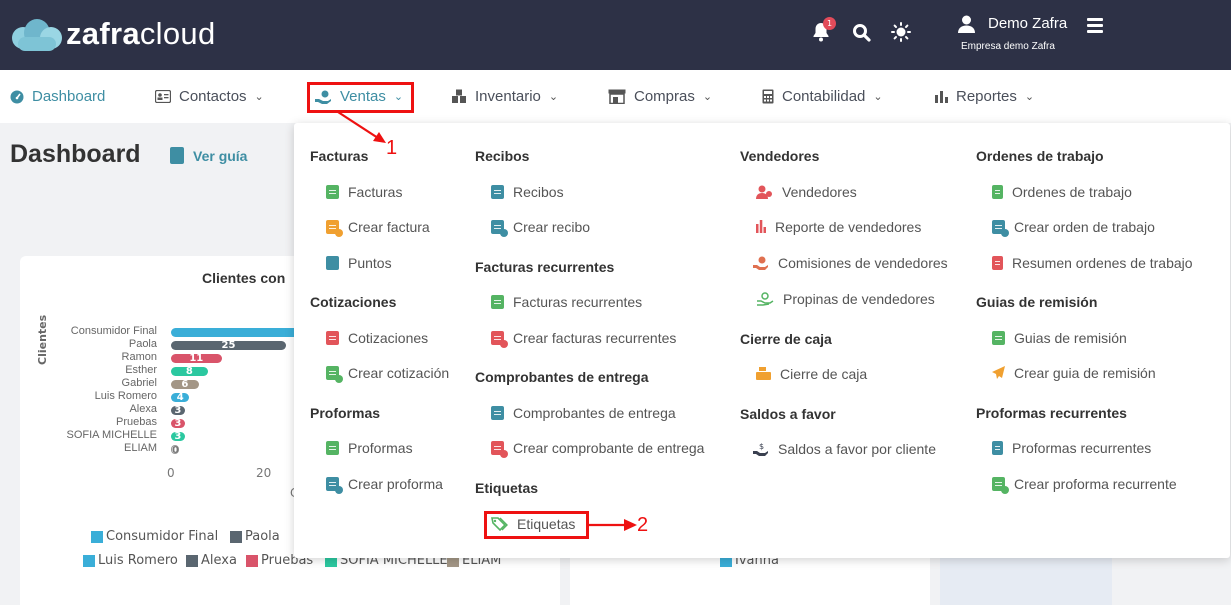 The image size is (1231, 605). Describe the element at coordinates (392, 148) in the screenshot. I see `annotation-step-1: 1` at that location.